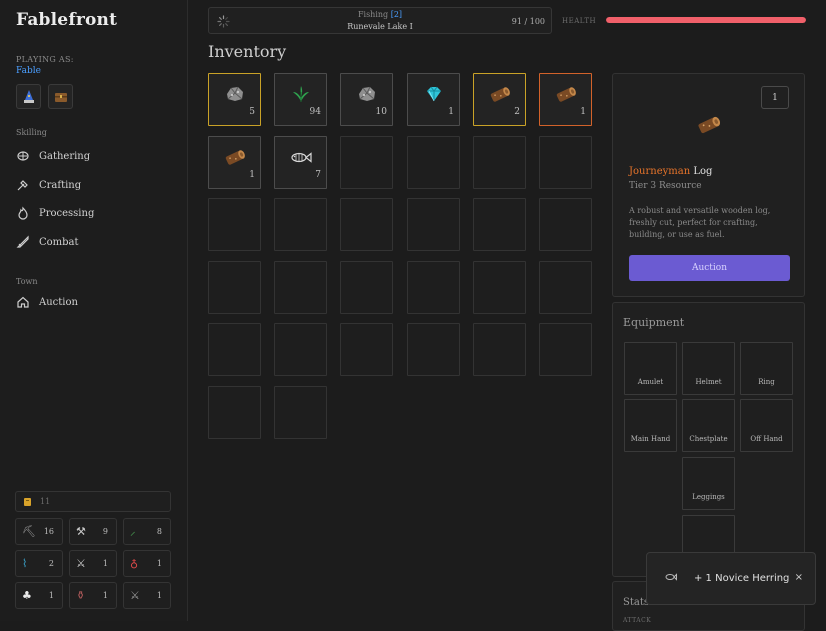 The image size is (826, 631). Describe the element at coordinates (650, 368) in the screenshot. I see `equip-slot-amulet: Amulet` at that location.